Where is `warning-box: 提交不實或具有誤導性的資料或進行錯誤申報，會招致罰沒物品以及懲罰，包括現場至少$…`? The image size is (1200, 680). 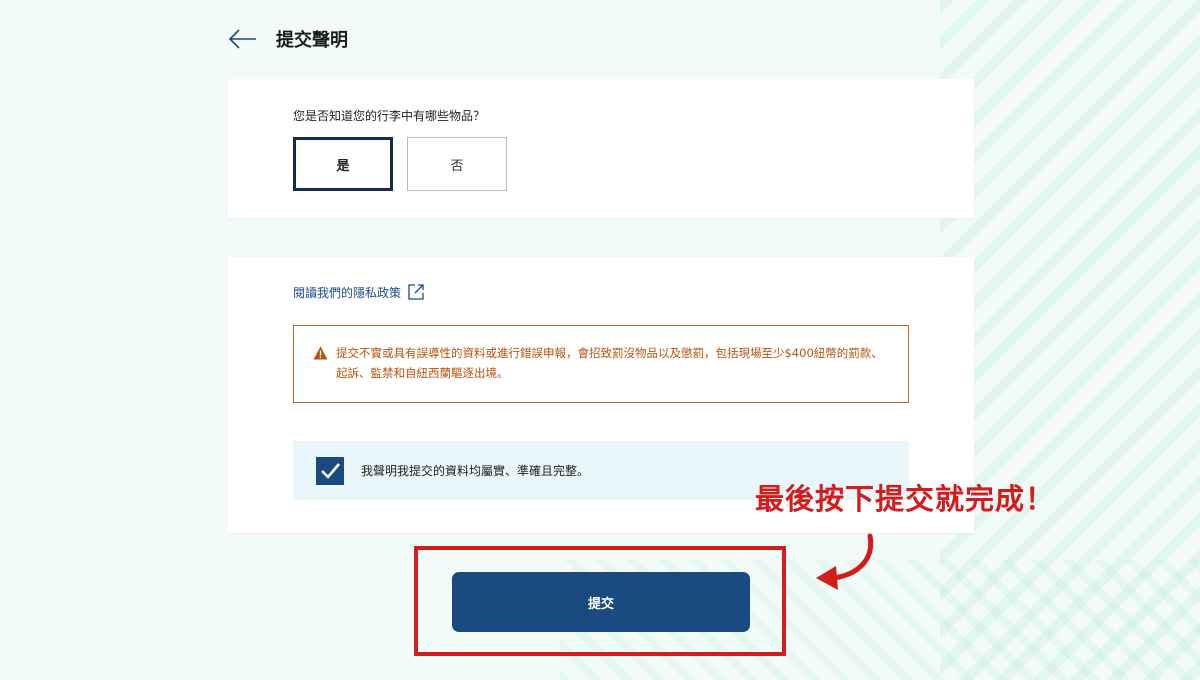
warning-box: 提交不實或具有誤導性的資料或進行錯誤申報，會招致罰沒物品以及懲罰，包括現場至少$… is located at coordinates (601, 364).